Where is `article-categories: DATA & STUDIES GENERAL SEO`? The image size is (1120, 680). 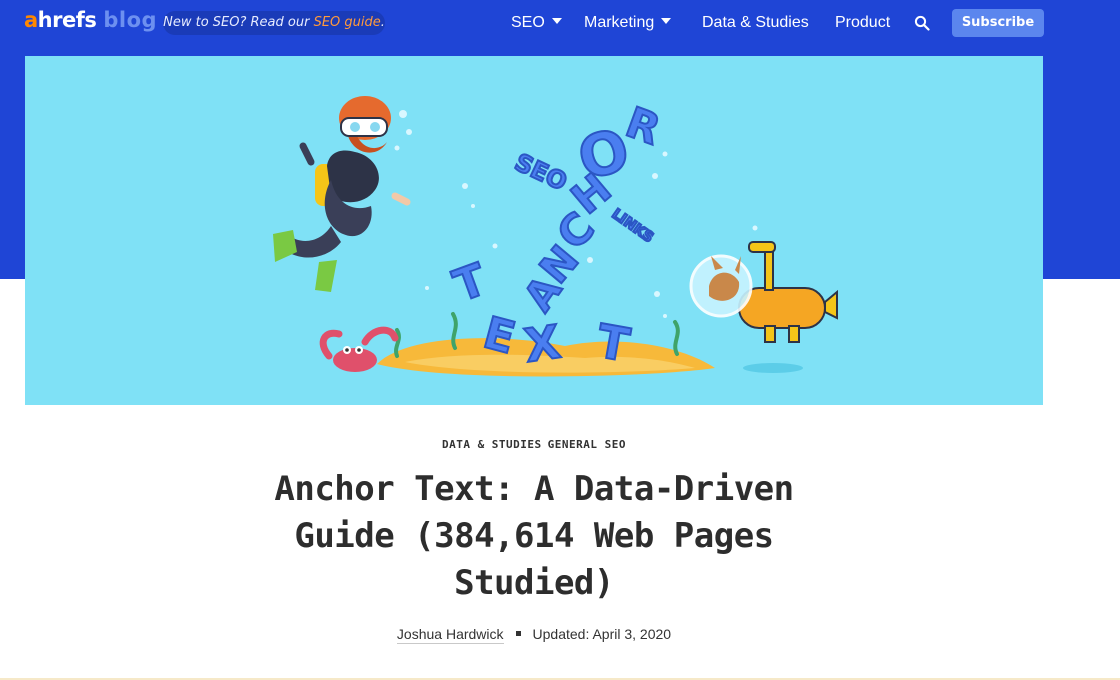 article-categories: DATA & STUDIES GENERAL SEO is located at coordinates (534, 444).